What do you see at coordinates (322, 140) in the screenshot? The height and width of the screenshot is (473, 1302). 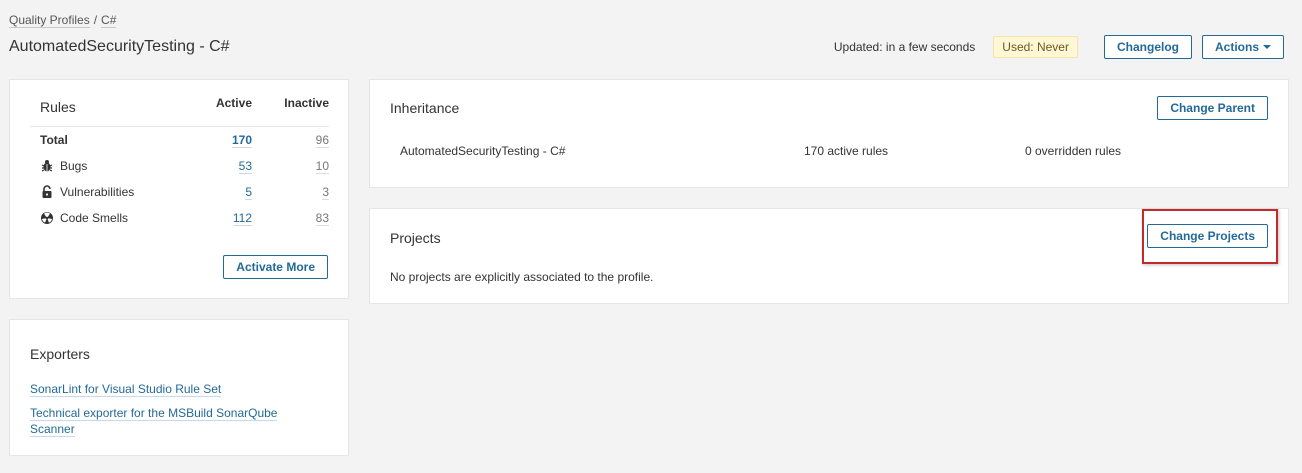 I see `total-inactive-link: 96` at bounding box center [322, 140].